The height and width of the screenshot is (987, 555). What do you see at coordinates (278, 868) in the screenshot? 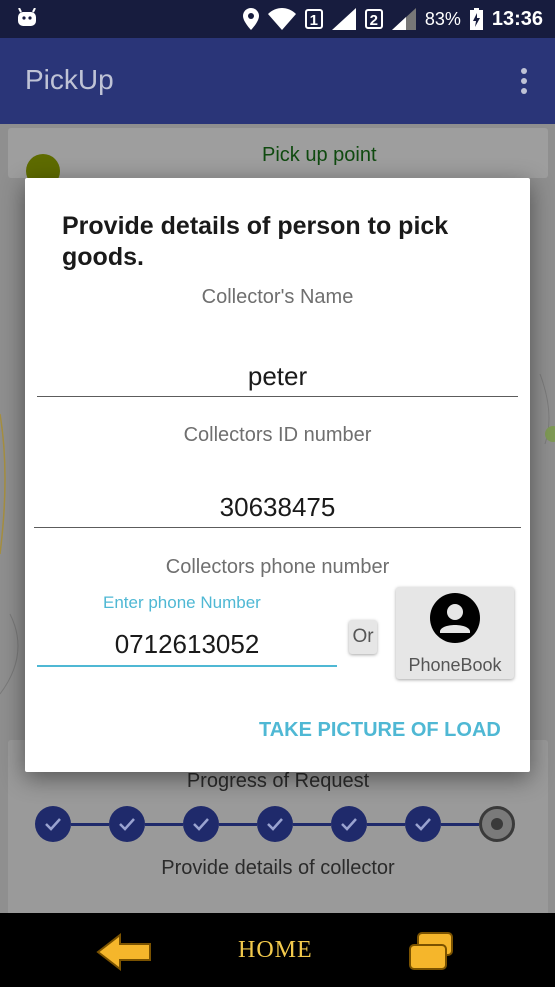
I see `progress-description: Provide details of collector` at bounding box center [278, 868].